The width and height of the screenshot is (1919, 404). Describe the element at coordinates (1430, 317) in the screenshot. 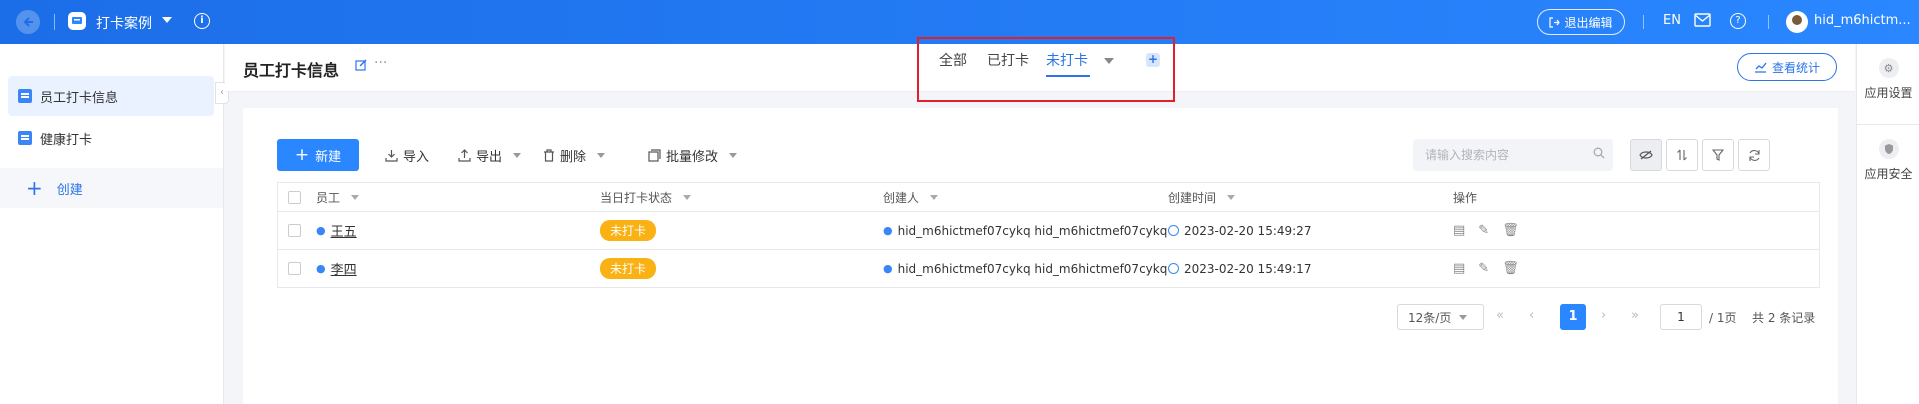

I see `page-size-label: 12条/页` at that location.